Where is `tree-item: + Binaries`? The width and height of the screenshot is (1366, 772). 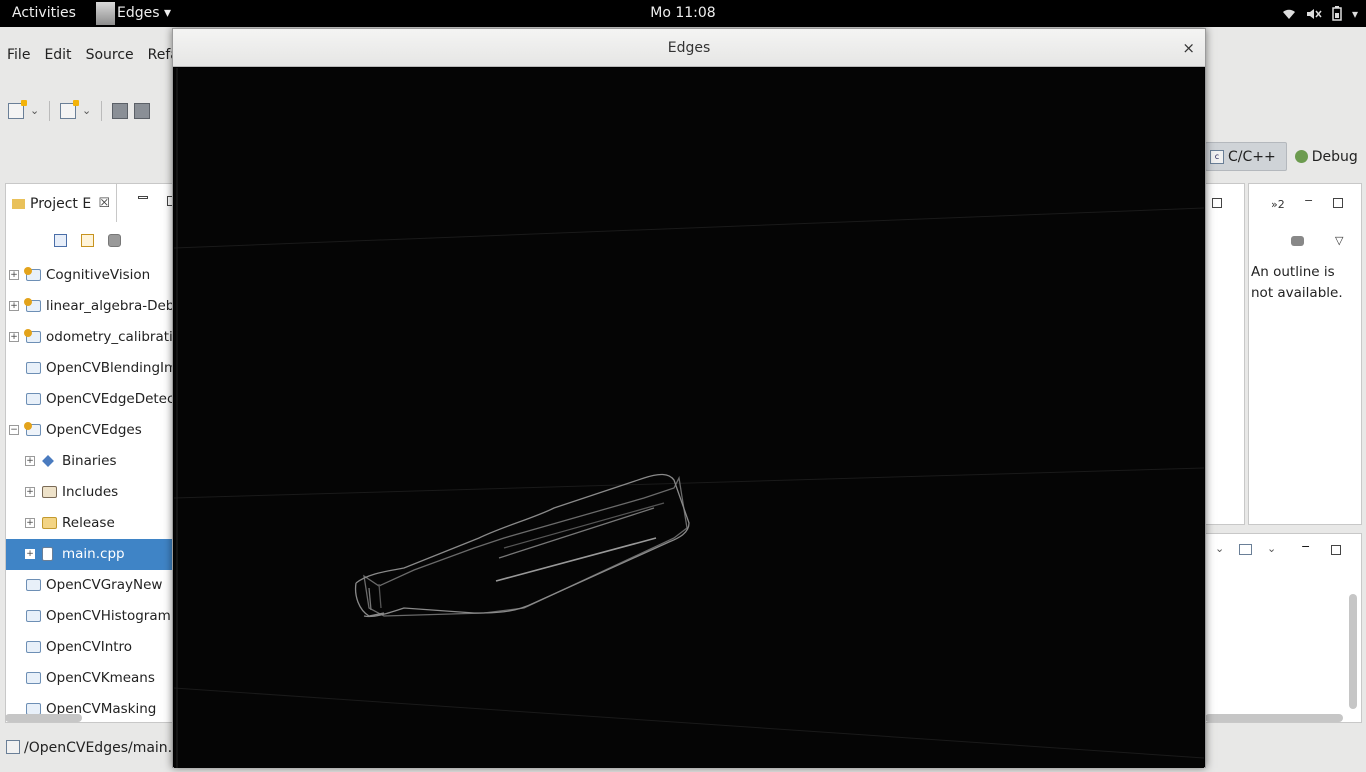
tree-item: + Binaries is located at coordinates (89, 461).